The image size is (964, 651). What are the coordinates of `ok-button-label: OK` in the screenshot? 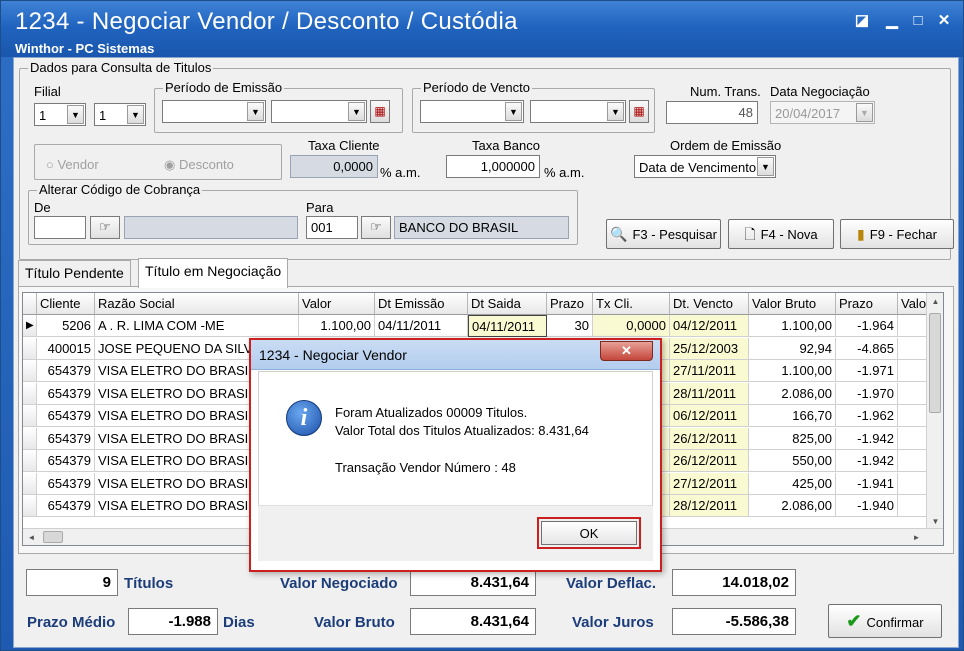 It's located at (589, 533).